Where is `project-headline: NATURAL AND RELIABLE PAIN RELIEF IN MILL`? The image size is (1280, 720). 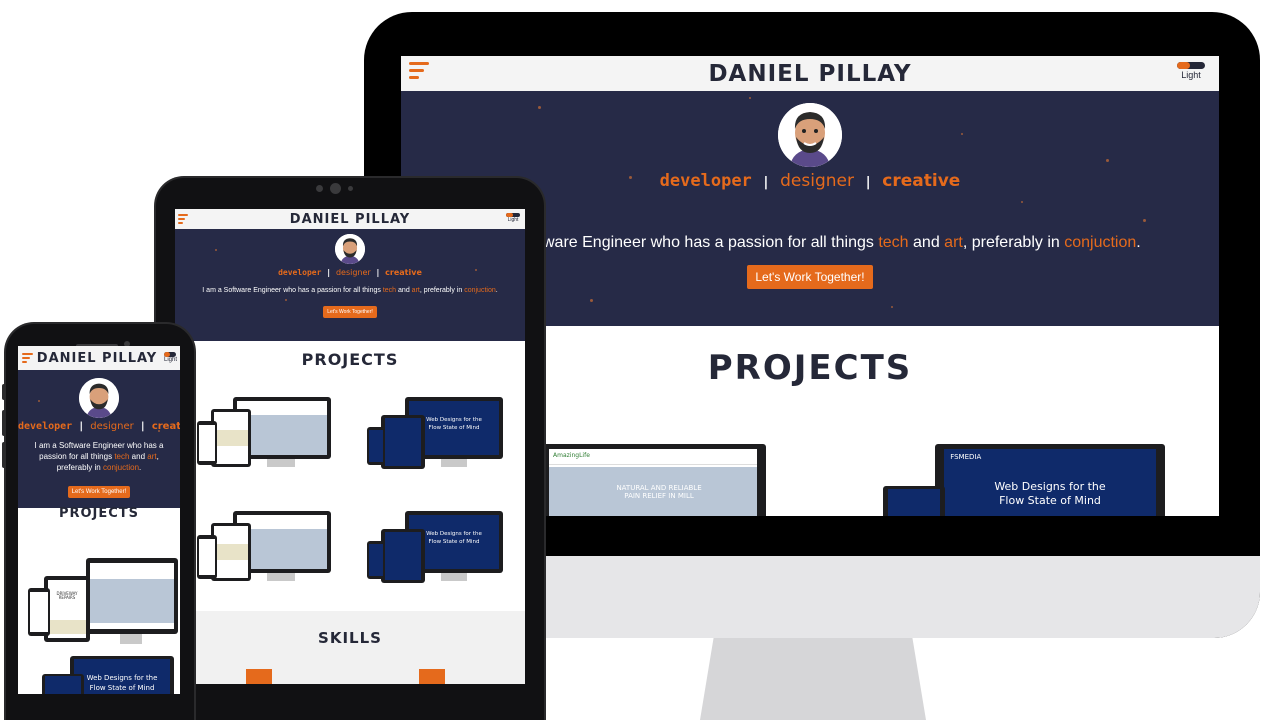
project-headline: NATURAL AND RELIABLE PAIN RELIEF IN MILL is located at coordinates (659, 492).